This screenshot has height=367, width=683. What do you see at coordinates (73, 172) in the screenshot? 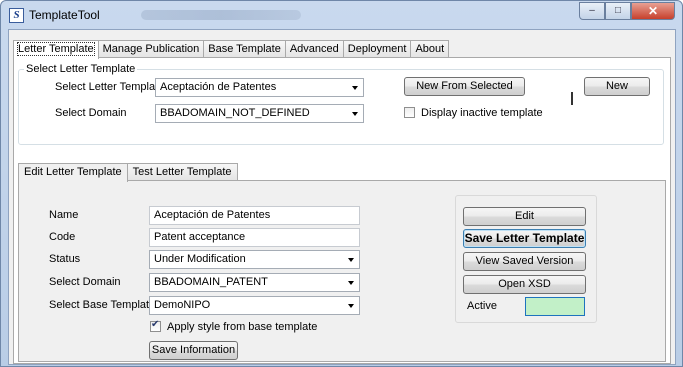
I see `tab-edit-letter-template: Edit Letter Template` at bounding box center [73, 172].